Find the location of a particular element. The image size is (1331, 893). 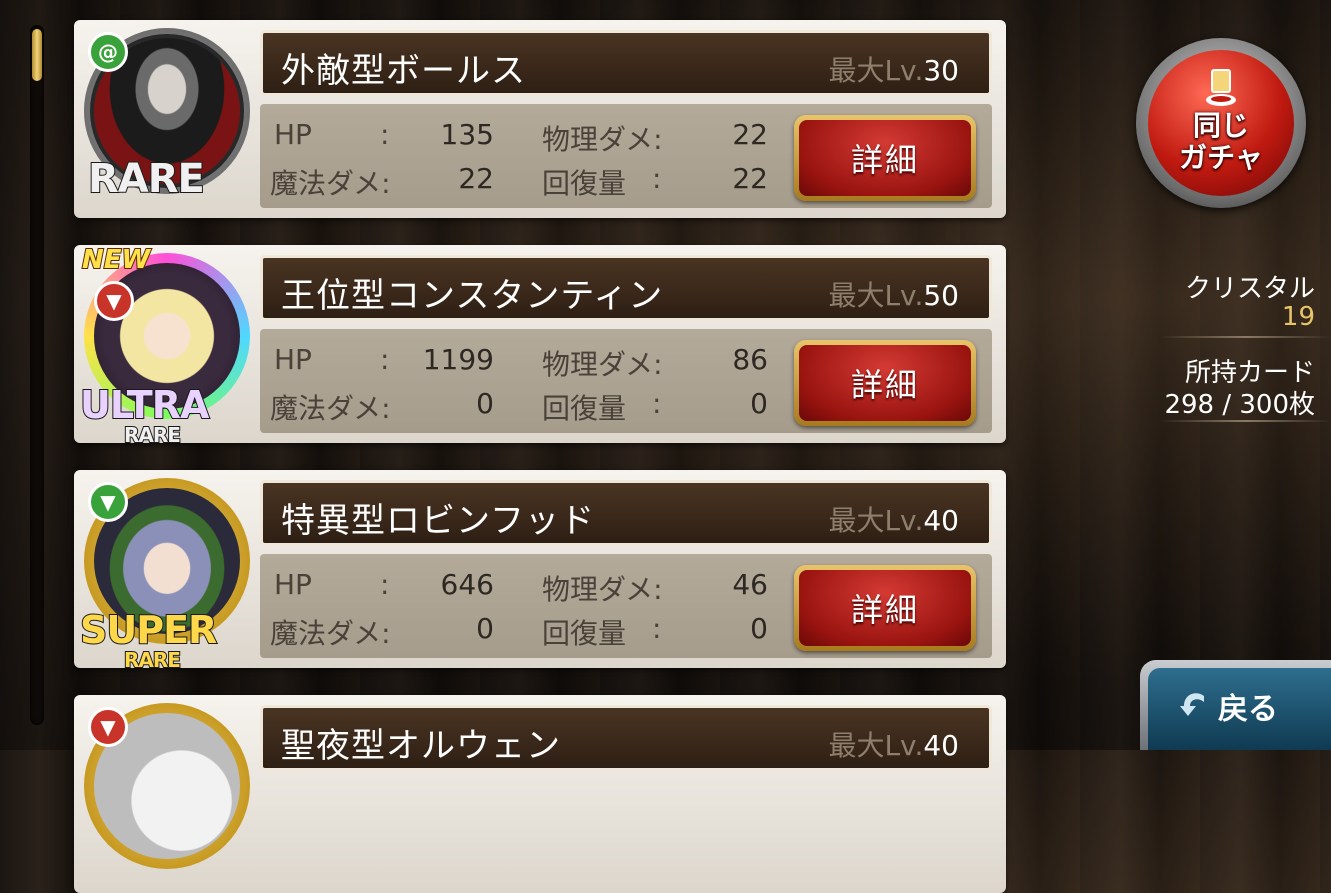

rarity-label: ULTRA is located at coordinates (144, 405).